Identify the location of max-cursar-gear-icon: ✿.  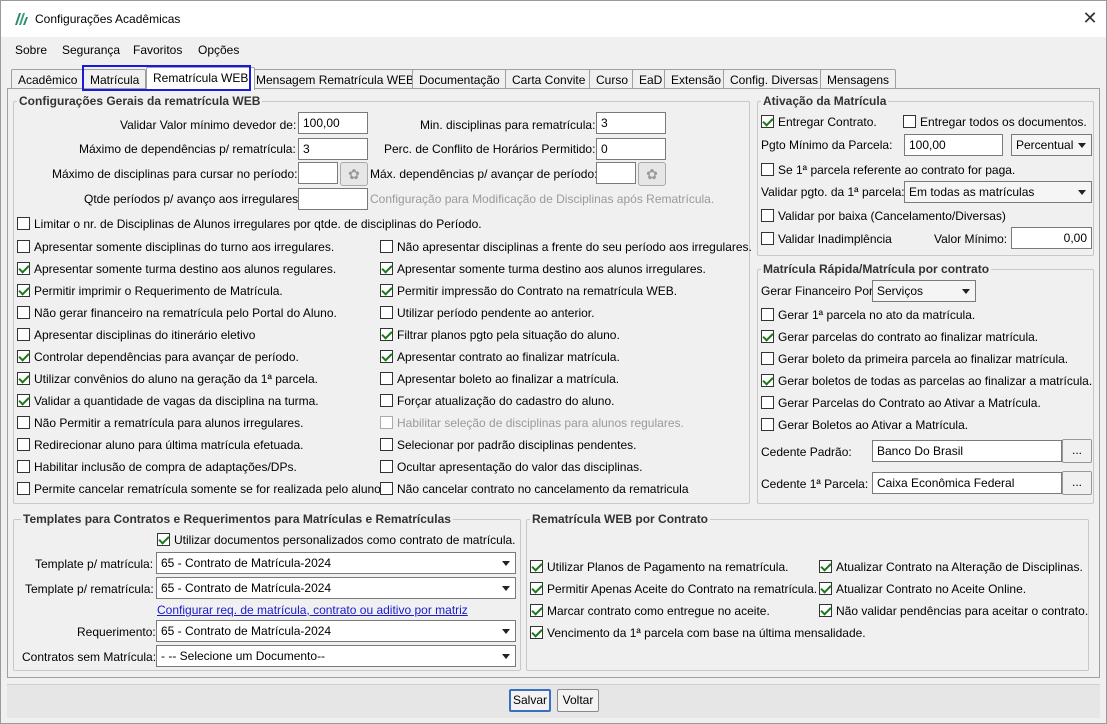
(354, 174).